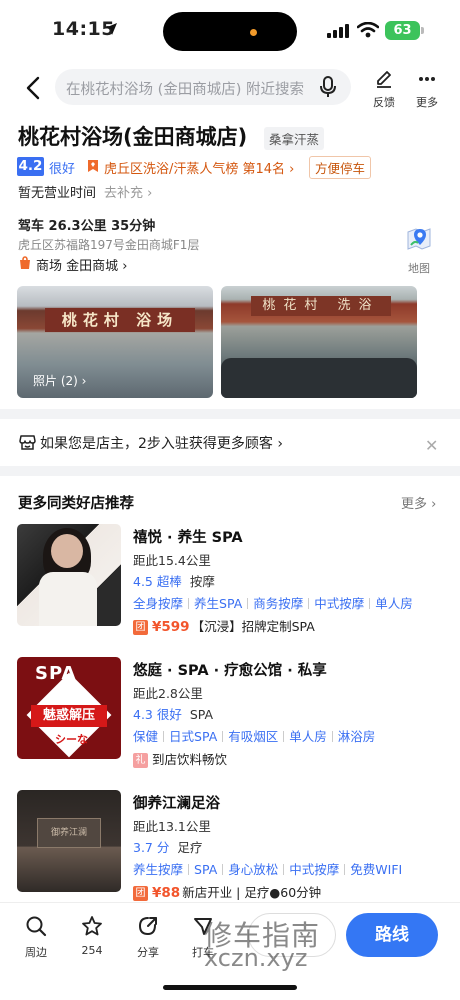 The image size is (460, 1000). I want to click on shop-thumbnail: 御养江澜, so click(69, 841).